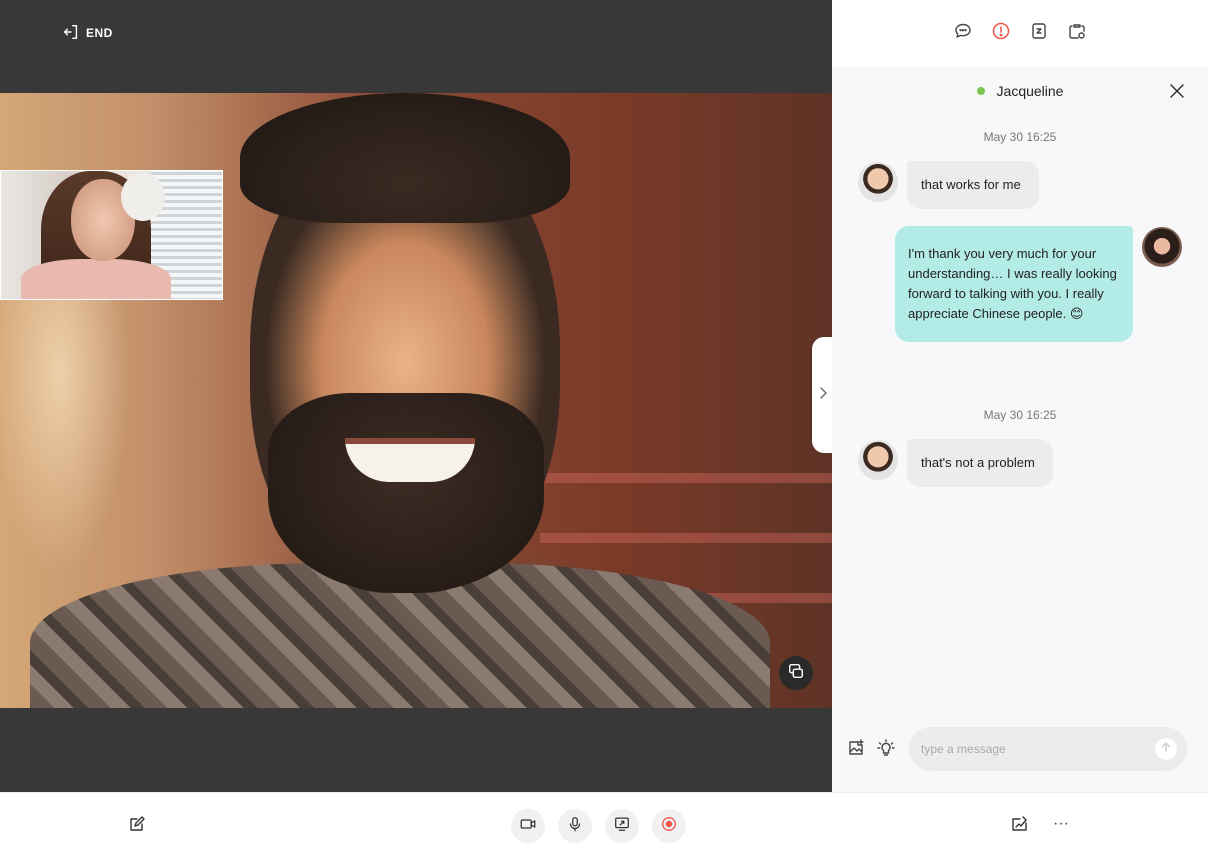 The width and height of the screenshot is (1208, 862). I want to click on remote-person-beard, so click(406, 493).